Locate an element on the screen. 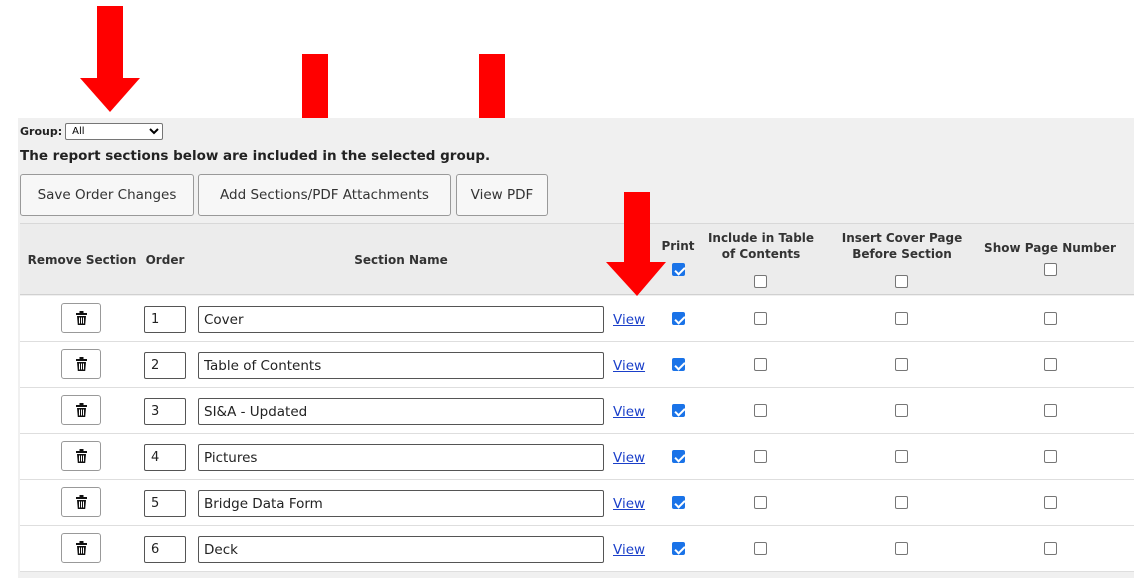  group-filter: Group: All is located at coordinates (92, 131).